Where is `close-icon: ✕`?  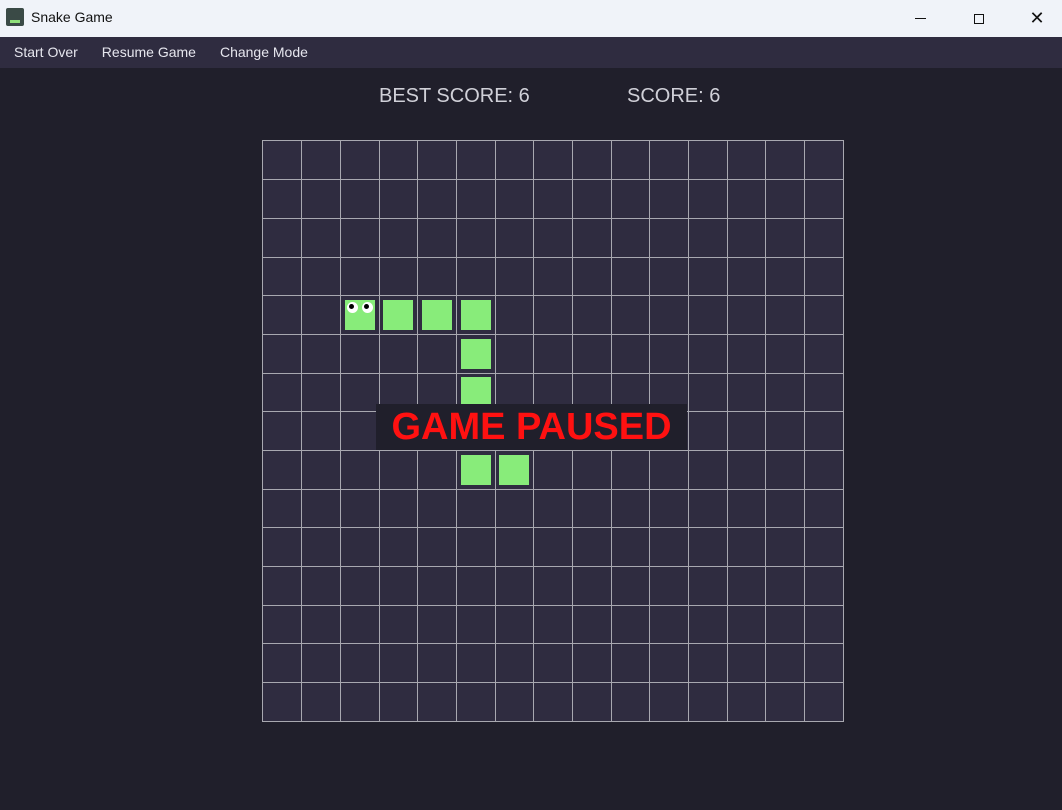
close-icon: ✕ is located at coordinates (1037, 18).